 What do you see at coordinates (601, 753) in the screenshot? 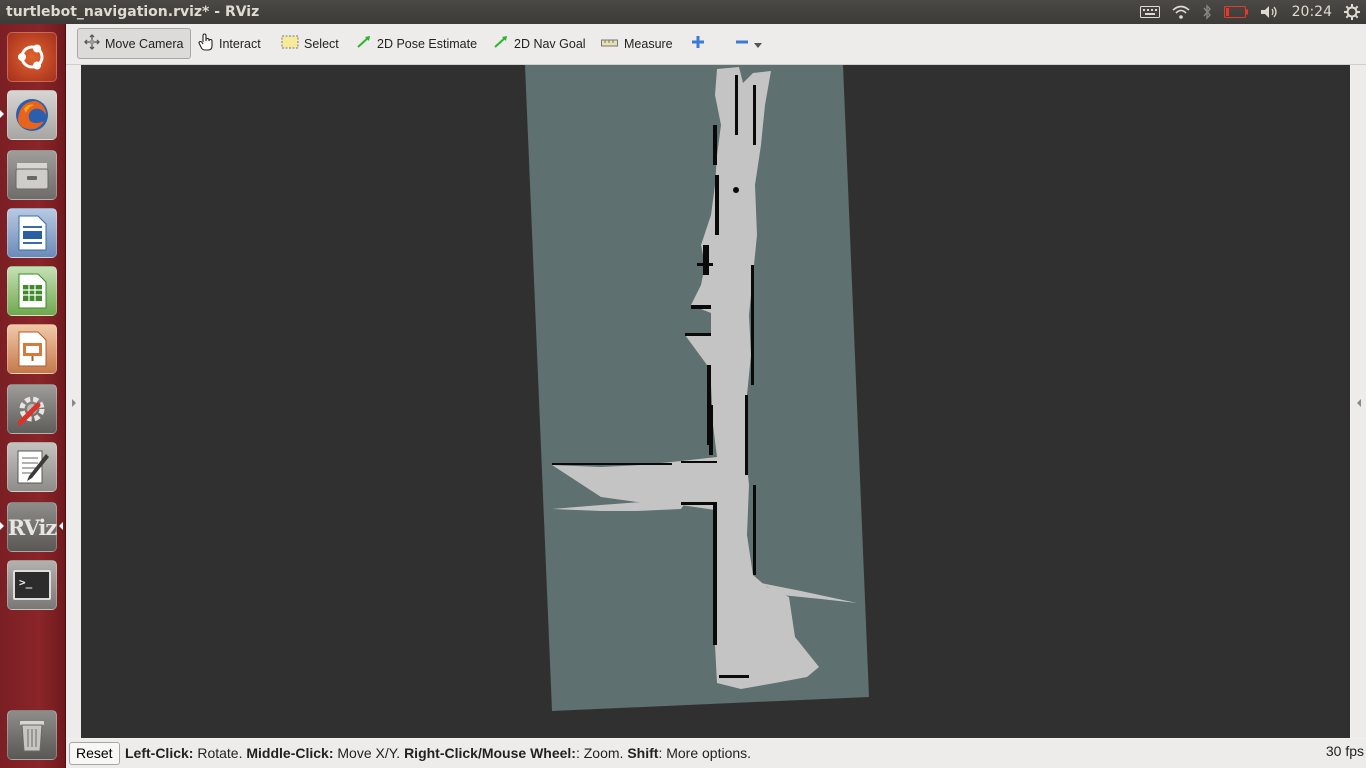
I see `hint-right-click-value: : Zoom.` at bounding box center [601, 753].